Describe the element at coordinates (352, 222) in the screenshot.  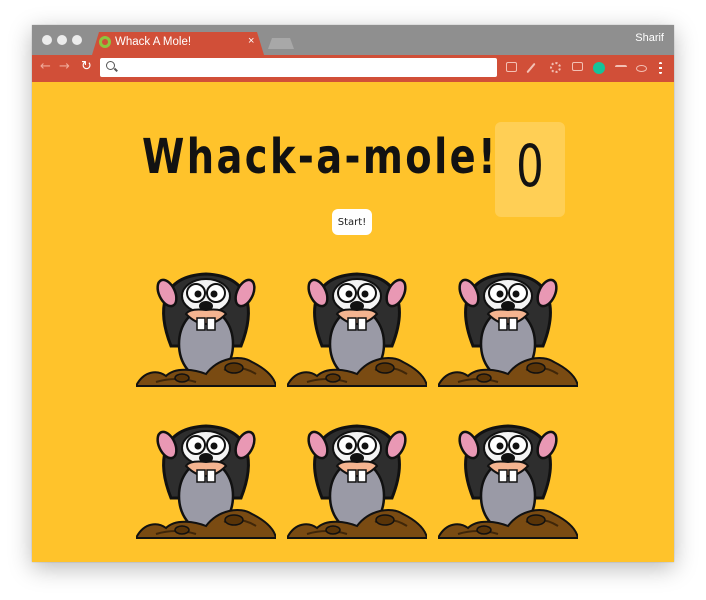
I see `start-button: Start!` at that location.